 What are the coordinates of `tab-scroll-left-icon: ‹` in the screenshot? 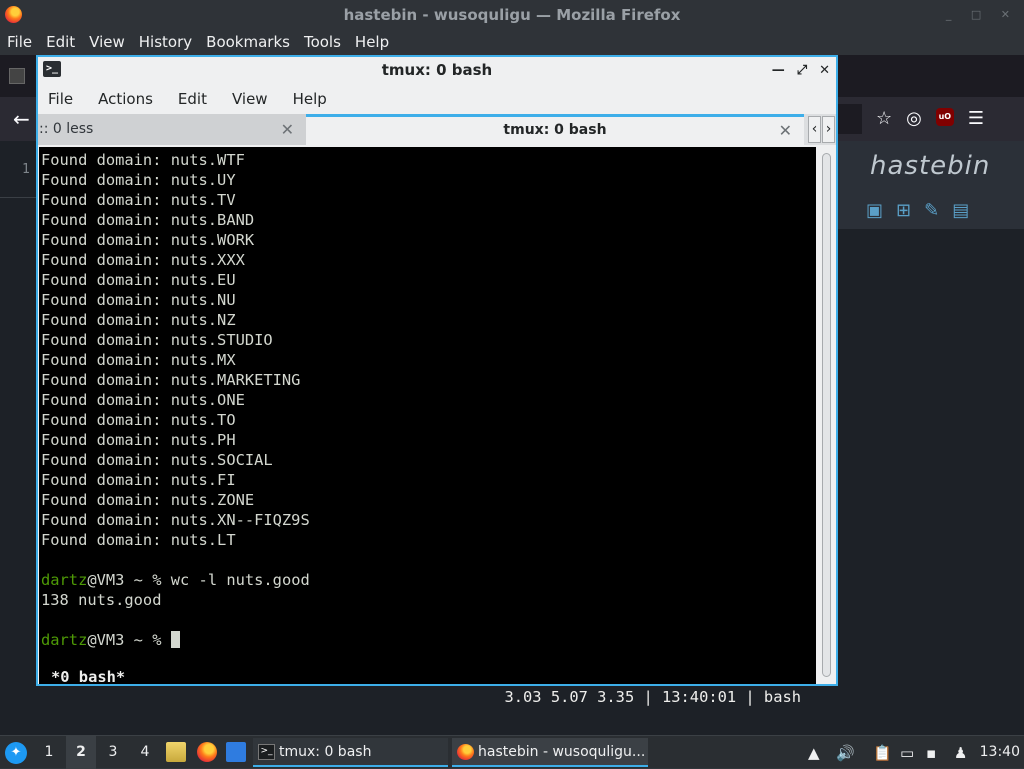 It's located at (814, 129).